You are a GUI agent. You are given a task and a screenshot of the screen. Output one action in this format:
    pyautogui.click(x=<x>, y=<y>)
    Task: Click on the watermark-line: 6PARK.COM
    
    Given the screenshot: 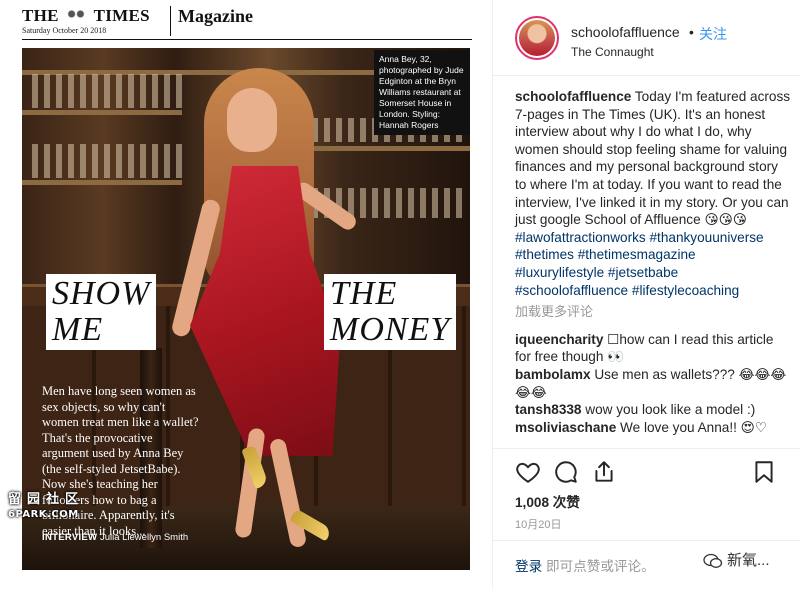 What is the action you would take?
    pyautogui.click(x=43, y=514)
    